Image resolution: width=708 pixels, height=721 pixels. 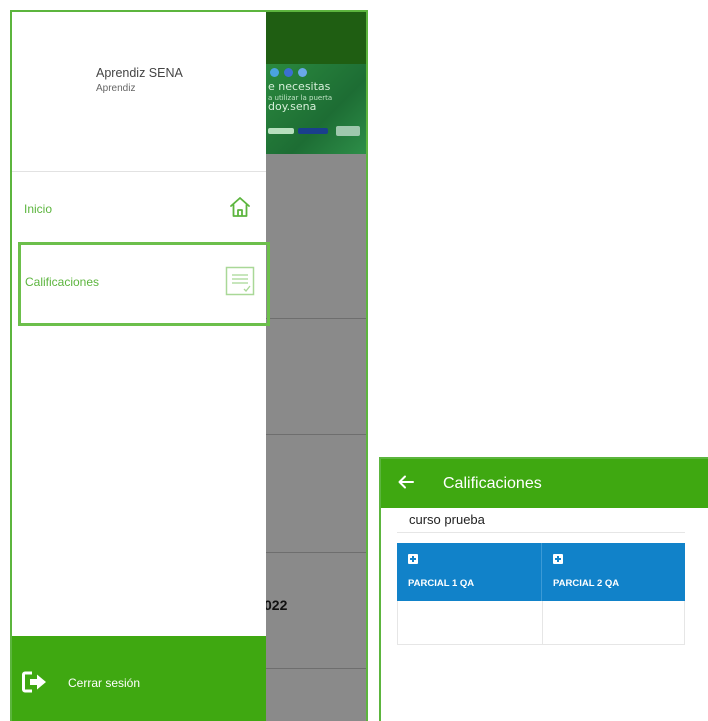 I want to click on column-header-parcial-1: PARCIAL 1 QA, so click(x=469, y=572).